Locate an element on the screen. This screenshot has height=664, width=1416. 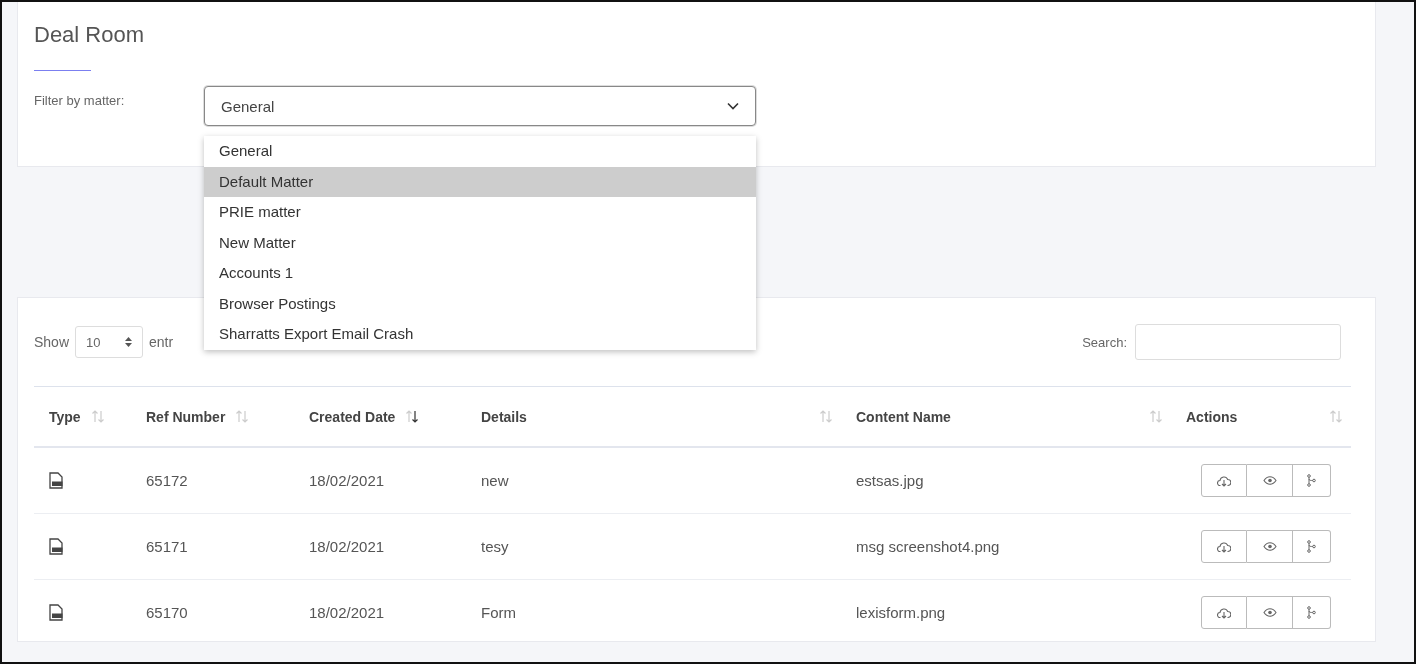
ref-number: 65171 is located at coordinates (167, 546).